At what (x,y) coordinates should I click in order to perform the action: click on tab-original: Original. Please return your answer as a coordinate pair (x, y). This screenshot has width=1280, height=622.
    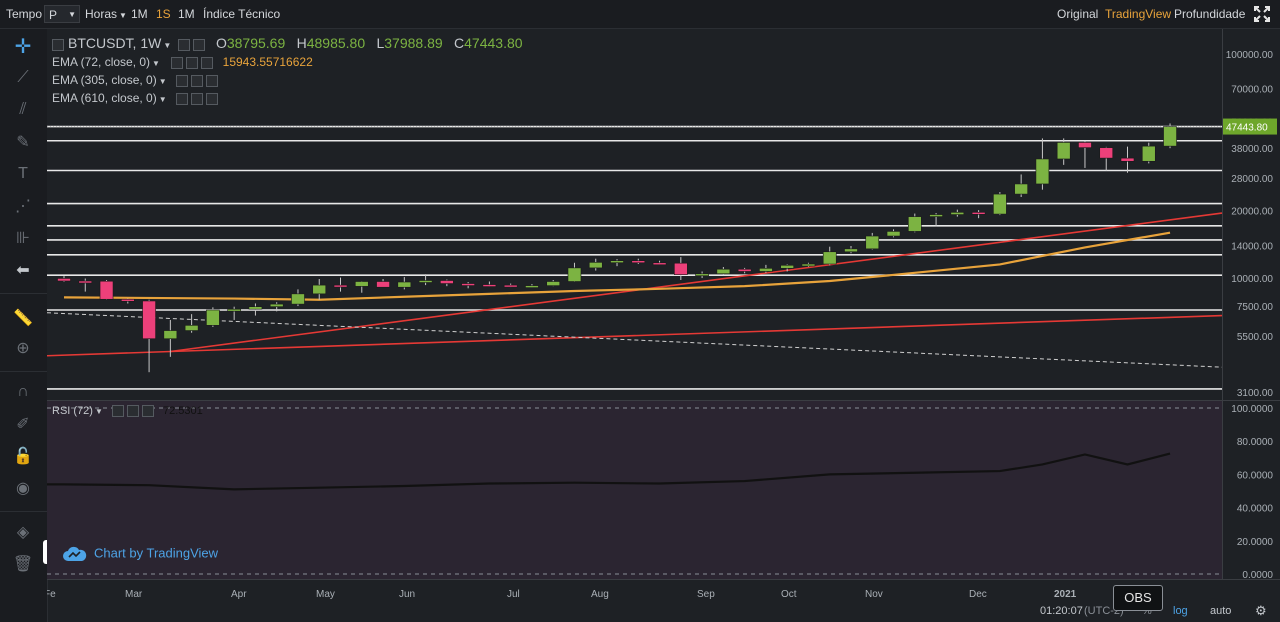
    Looking at the image, I should click on (1077, 14).